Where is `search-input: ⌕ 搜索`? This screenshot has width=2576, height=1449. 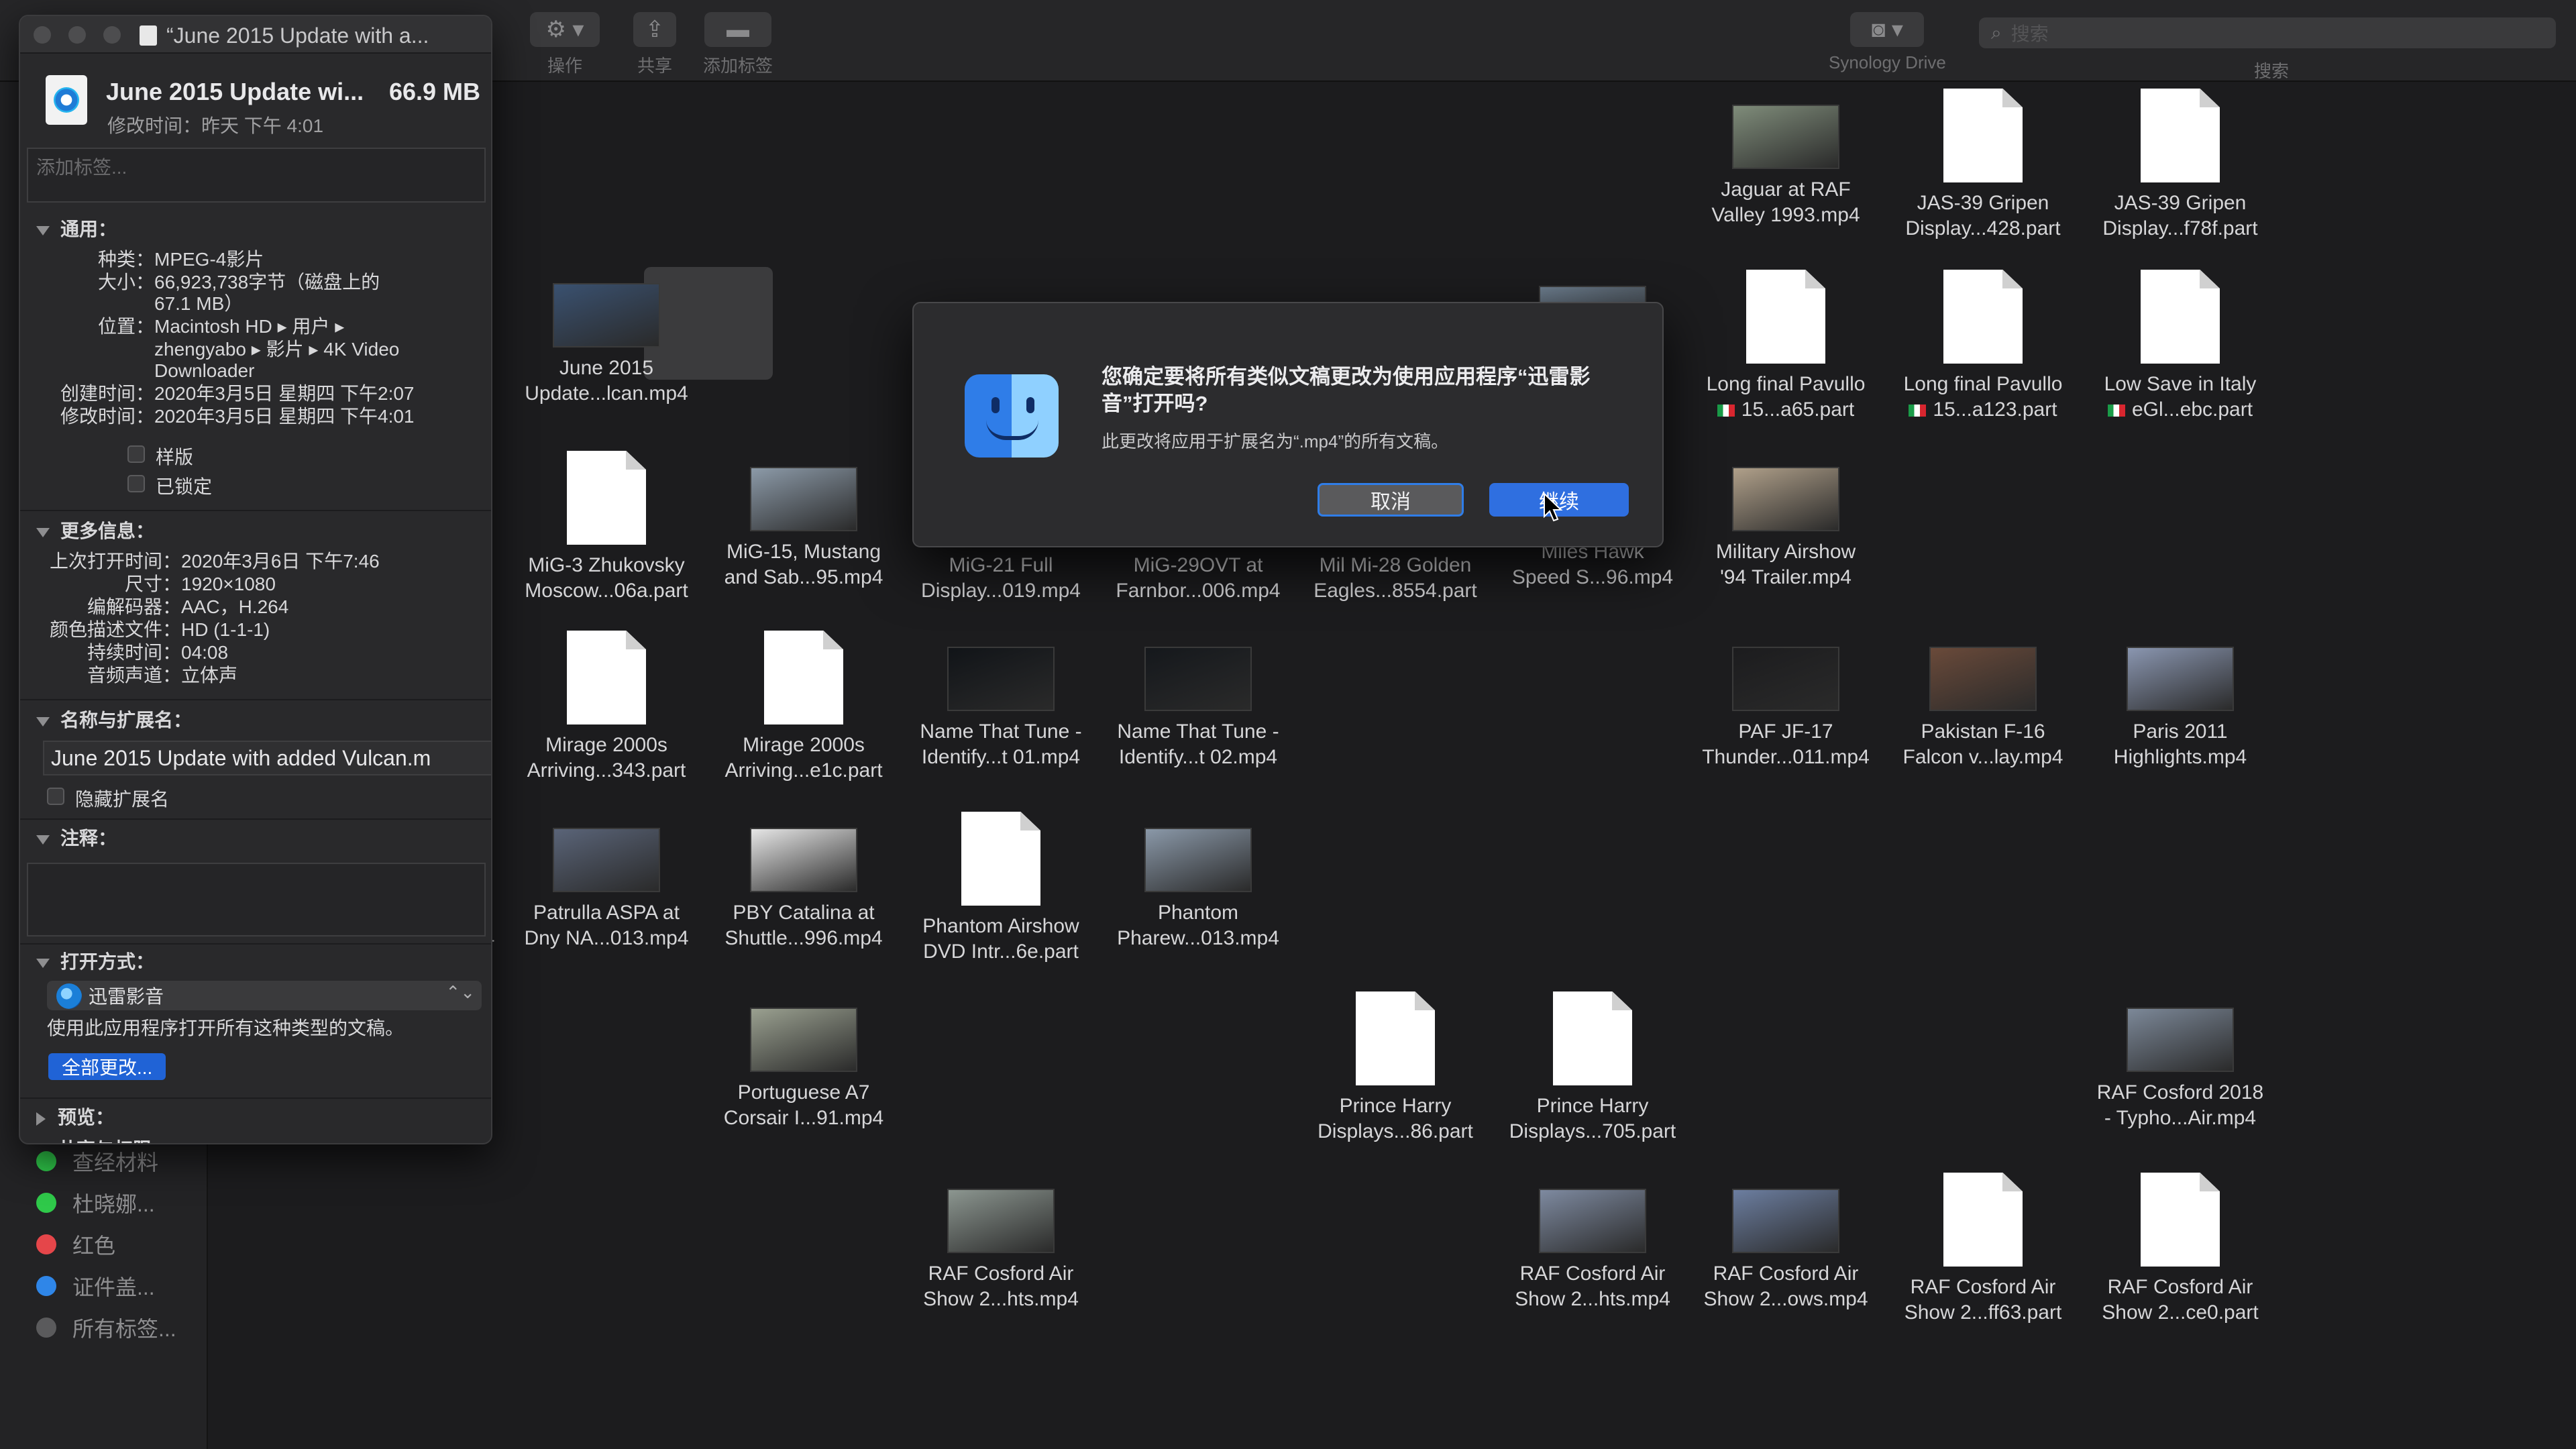 search-input: ⌕ 搜索 is located at coordinates (2267, 32).